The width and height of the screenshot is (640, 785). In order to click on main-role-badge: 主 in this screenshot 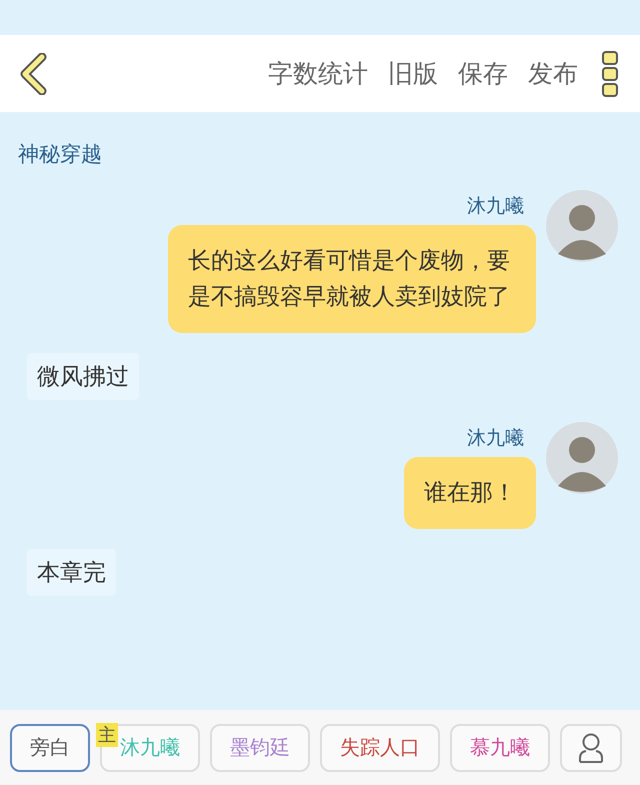, I will do `click(107, 734)`.